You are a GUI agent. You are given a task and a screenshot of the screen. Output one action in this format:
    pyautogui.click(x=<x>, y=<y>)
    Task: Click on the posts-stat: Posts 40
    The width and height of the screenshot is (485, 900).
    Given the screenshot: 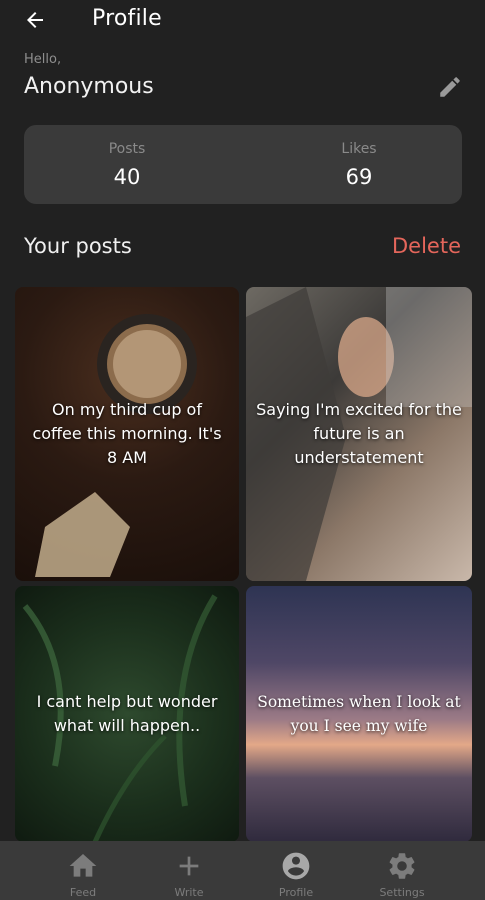 What is the action you would take?
    pyautogui.click(x=127, y=164)
    